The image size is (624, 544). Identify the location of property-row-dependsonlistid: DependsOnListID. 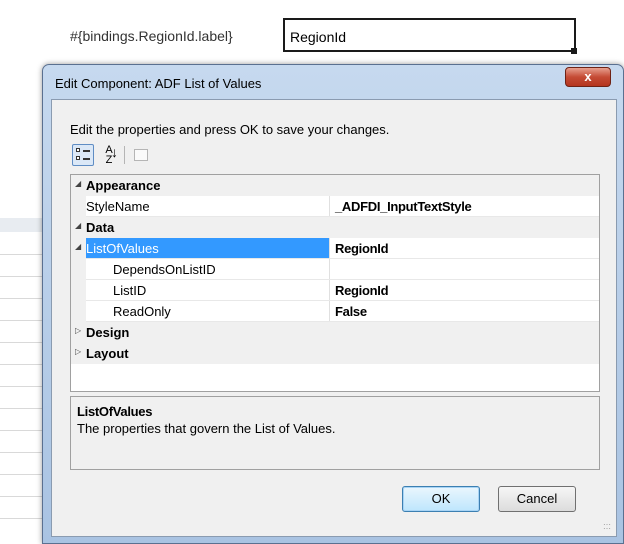
(335, 269).